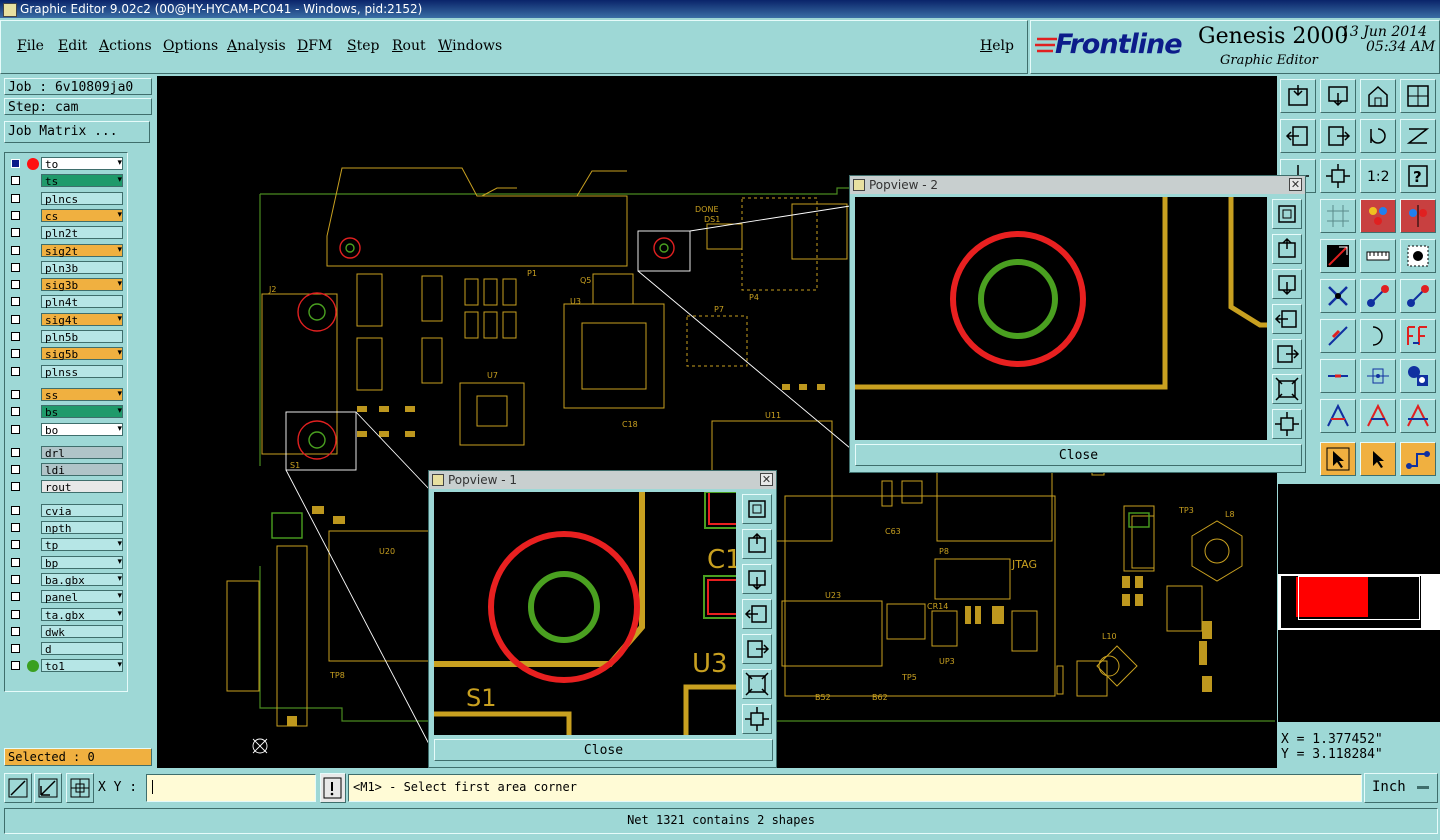  Describe the element at coordinates (602, 480) in the screenshot. I see `popview-1-titlebar: Popview - 1 ✕` at that location.